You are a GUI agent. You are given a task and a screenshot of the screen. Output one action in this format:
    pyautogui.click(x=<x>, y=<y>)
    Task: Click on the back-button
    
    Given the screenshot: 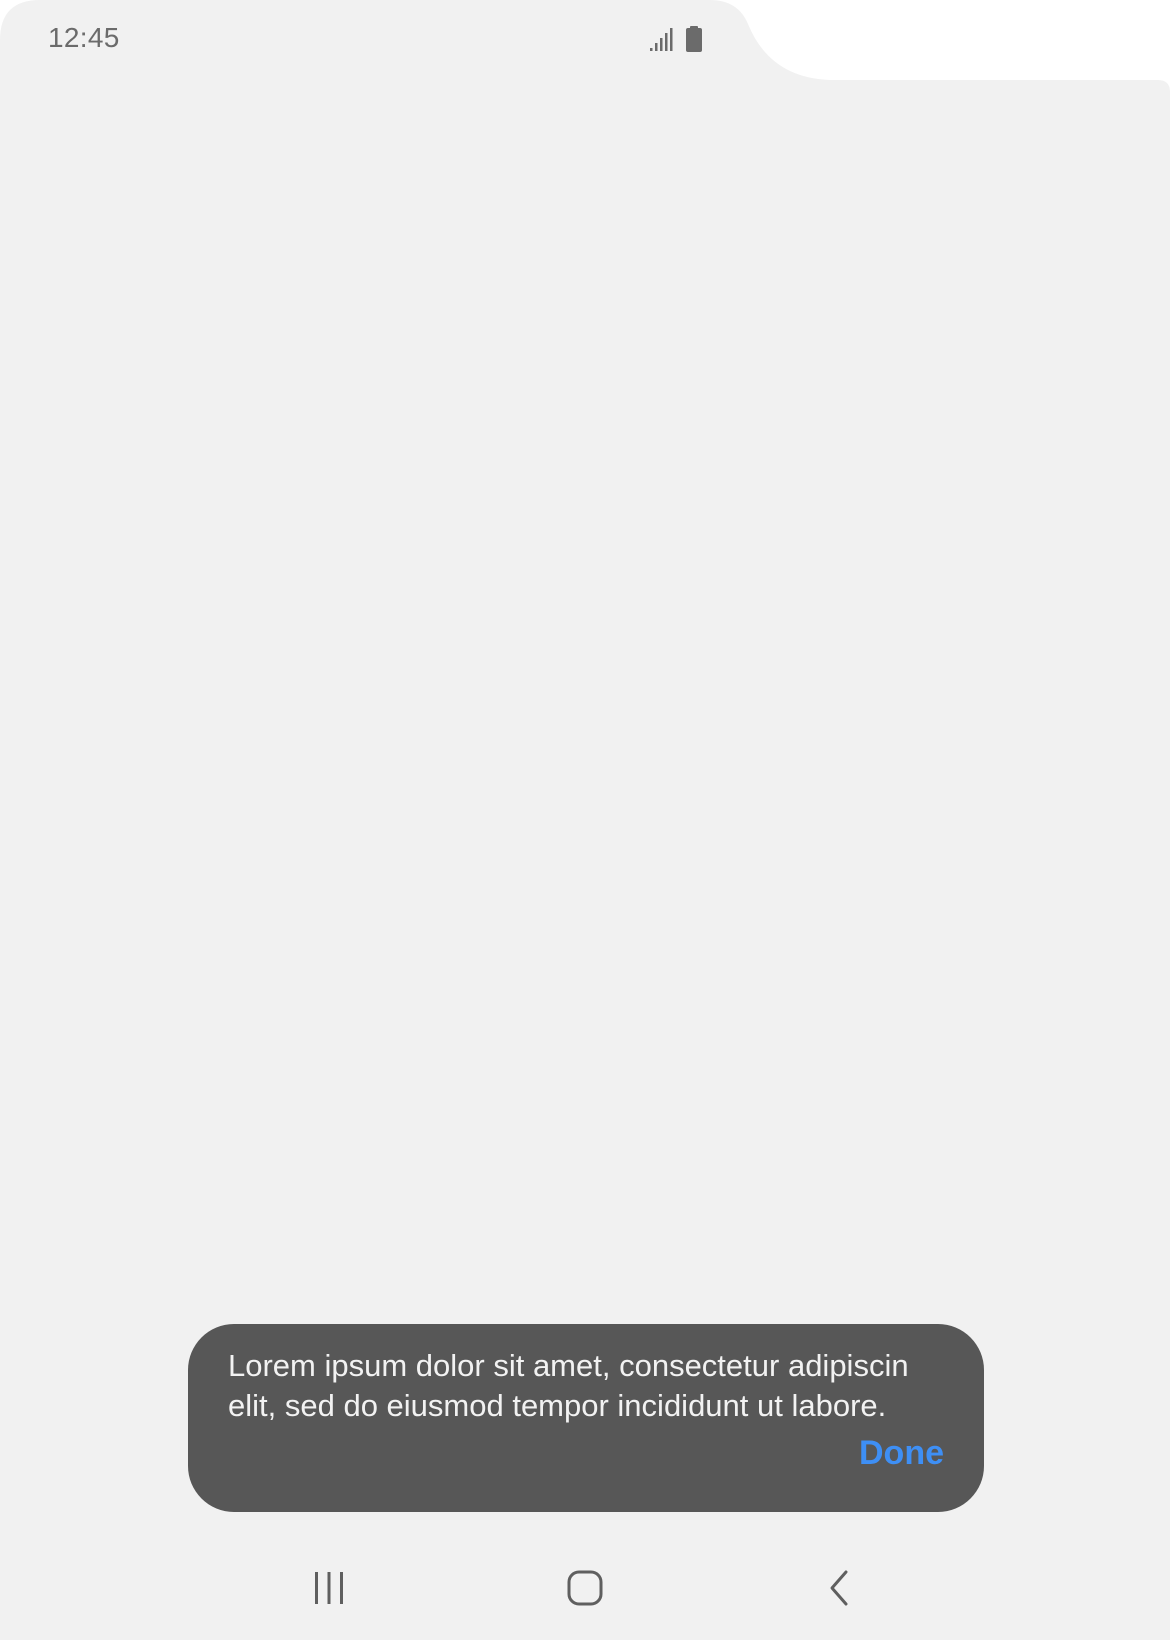 What is the action you would take?
    pyautogui.click(x=840, y=1588)
    